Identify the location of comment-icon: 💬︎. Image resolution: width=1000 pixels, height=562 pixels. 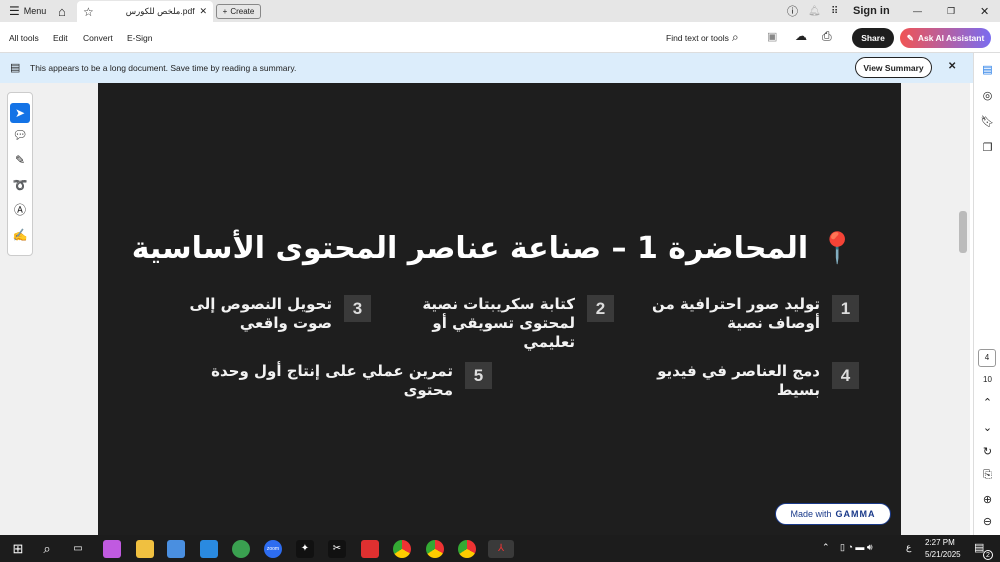
(20, 135).